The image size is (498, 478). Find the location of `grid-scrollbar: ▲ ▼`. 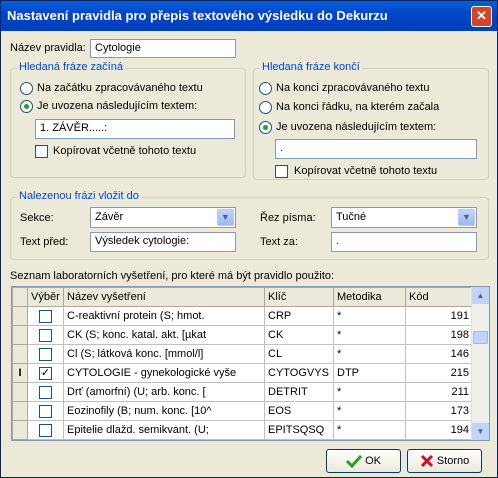

grid-scrollbar: ▲ ▼ is located at coordinates (480, 363).